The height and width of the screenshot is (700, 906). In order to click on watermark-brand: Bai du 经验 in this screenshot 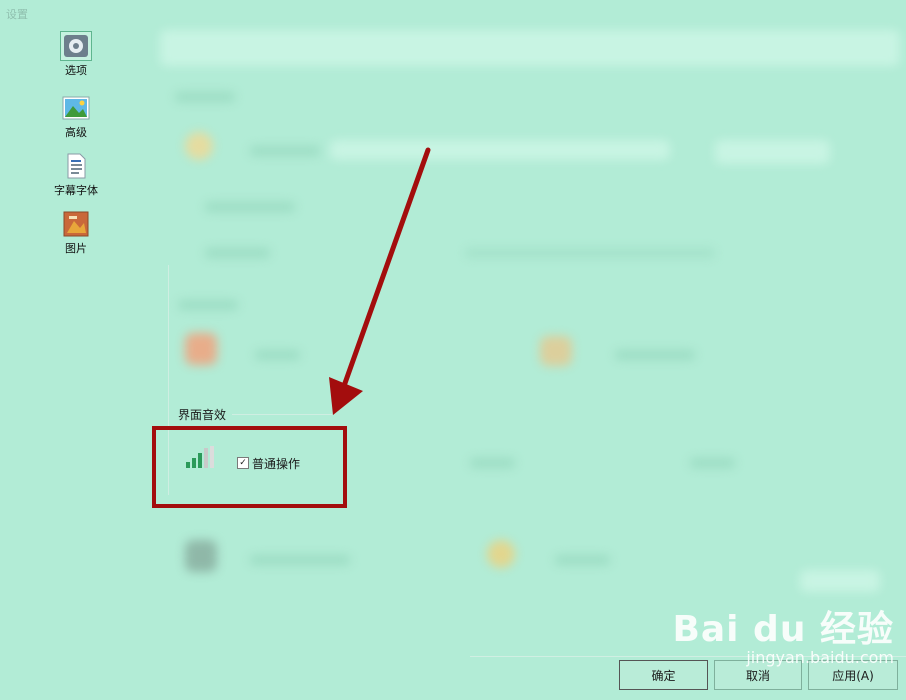, I will do `click(783, 629)`.